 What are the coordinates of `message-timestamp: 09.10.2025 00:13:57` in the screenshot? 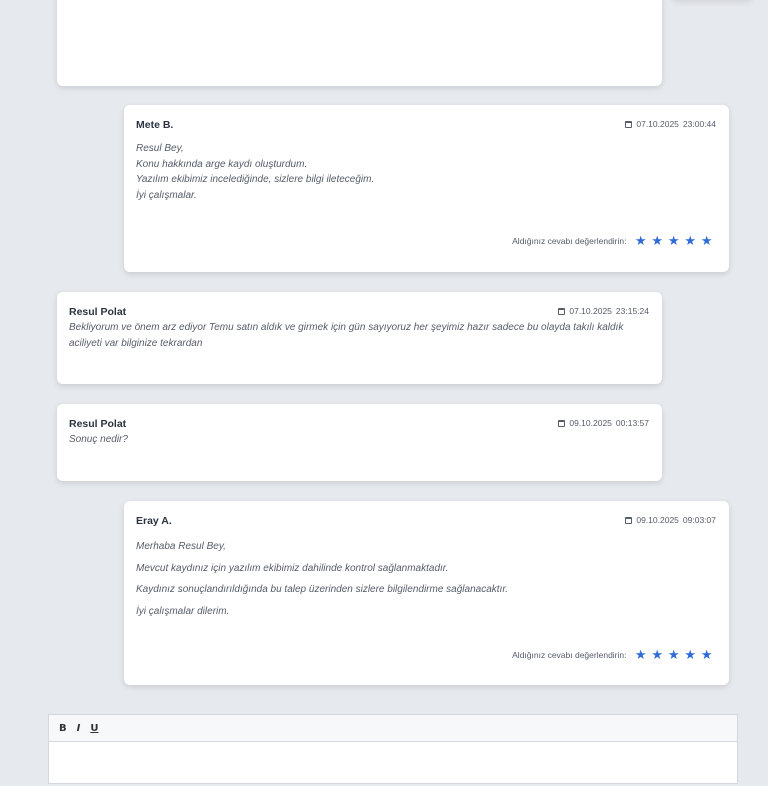 It's located at (603, 423).